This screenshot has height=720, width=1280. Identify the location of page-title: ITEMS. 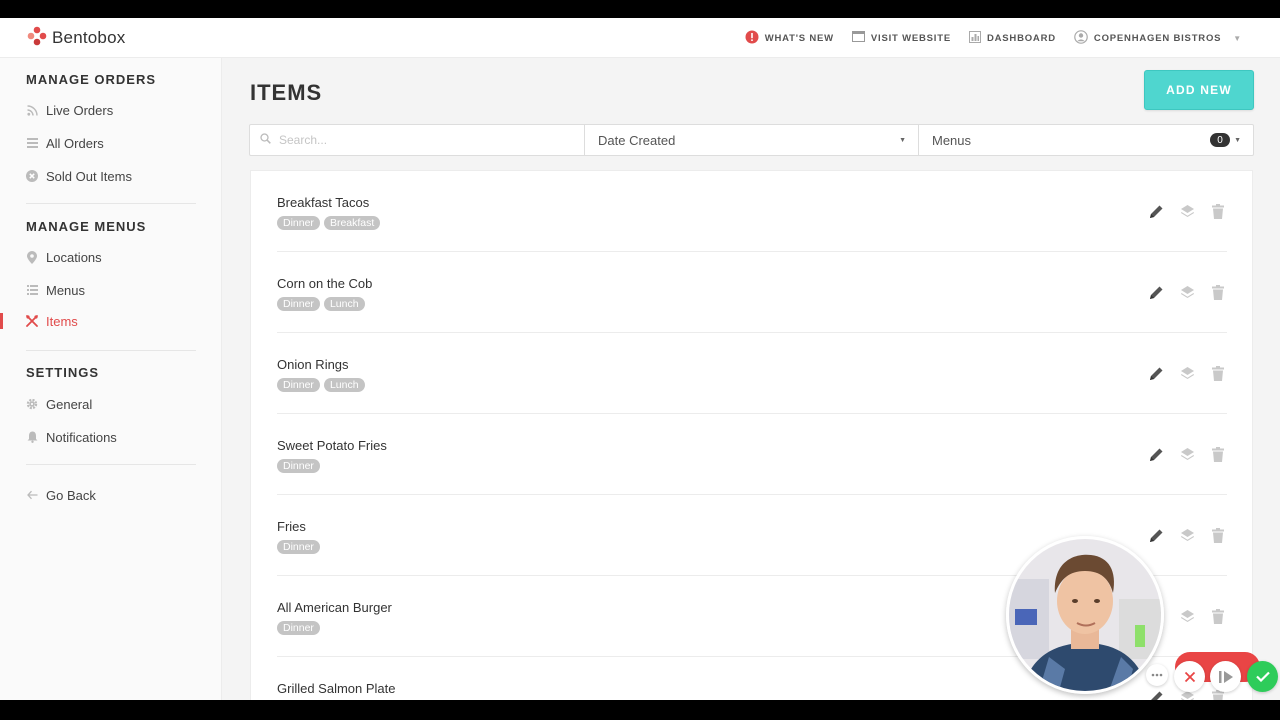
(286, 92).